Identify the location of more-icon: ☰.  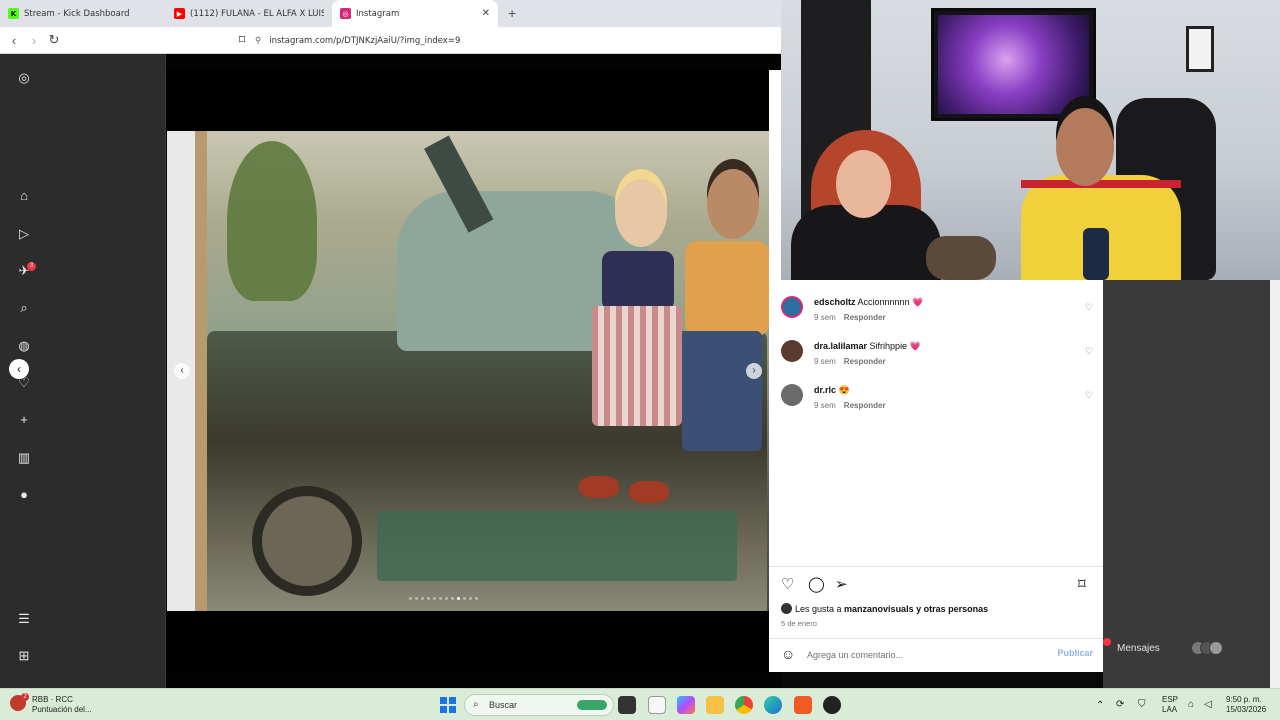
(24, 619).